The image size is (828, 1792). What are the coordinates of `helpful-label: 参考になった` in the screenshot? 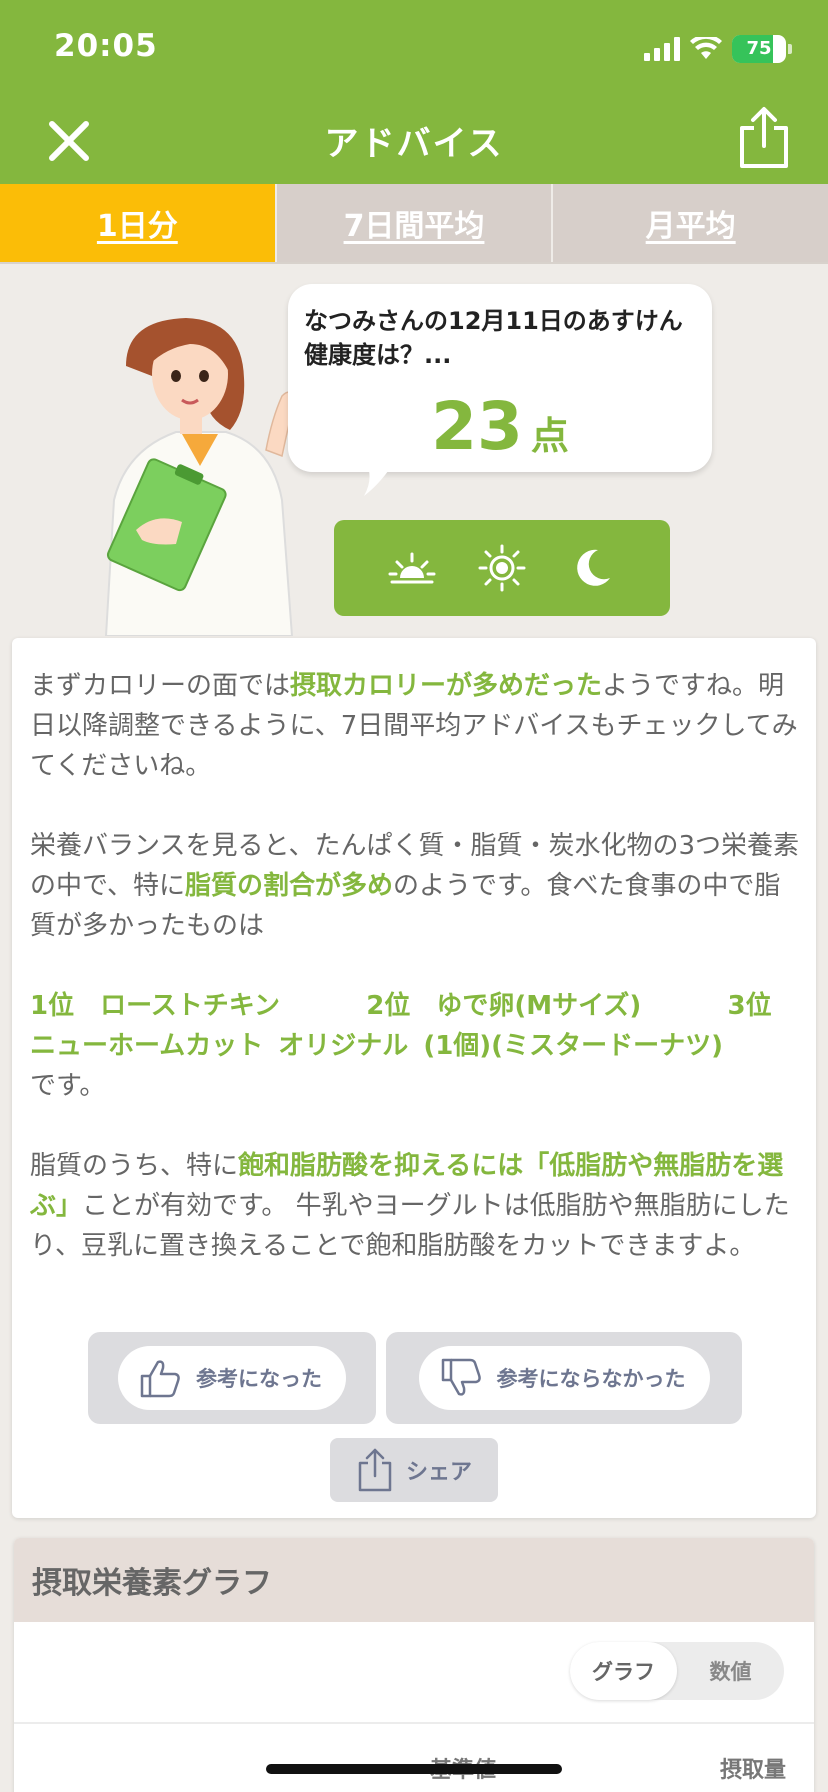 It's located at (259, 1379).